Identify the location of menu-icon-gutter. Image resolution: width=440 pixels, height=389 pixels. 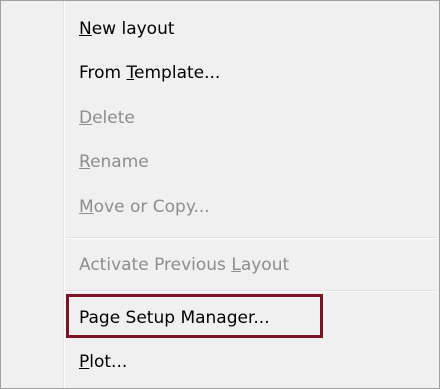
(32, 194).